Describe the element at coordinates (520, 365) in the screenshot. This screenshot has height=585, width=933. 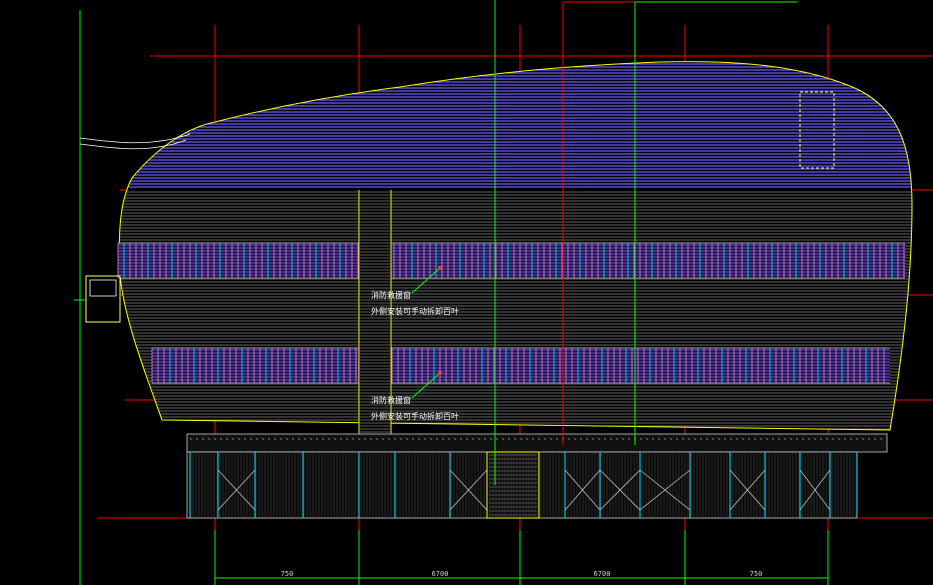
I see `glazing-band-lower` at that location.